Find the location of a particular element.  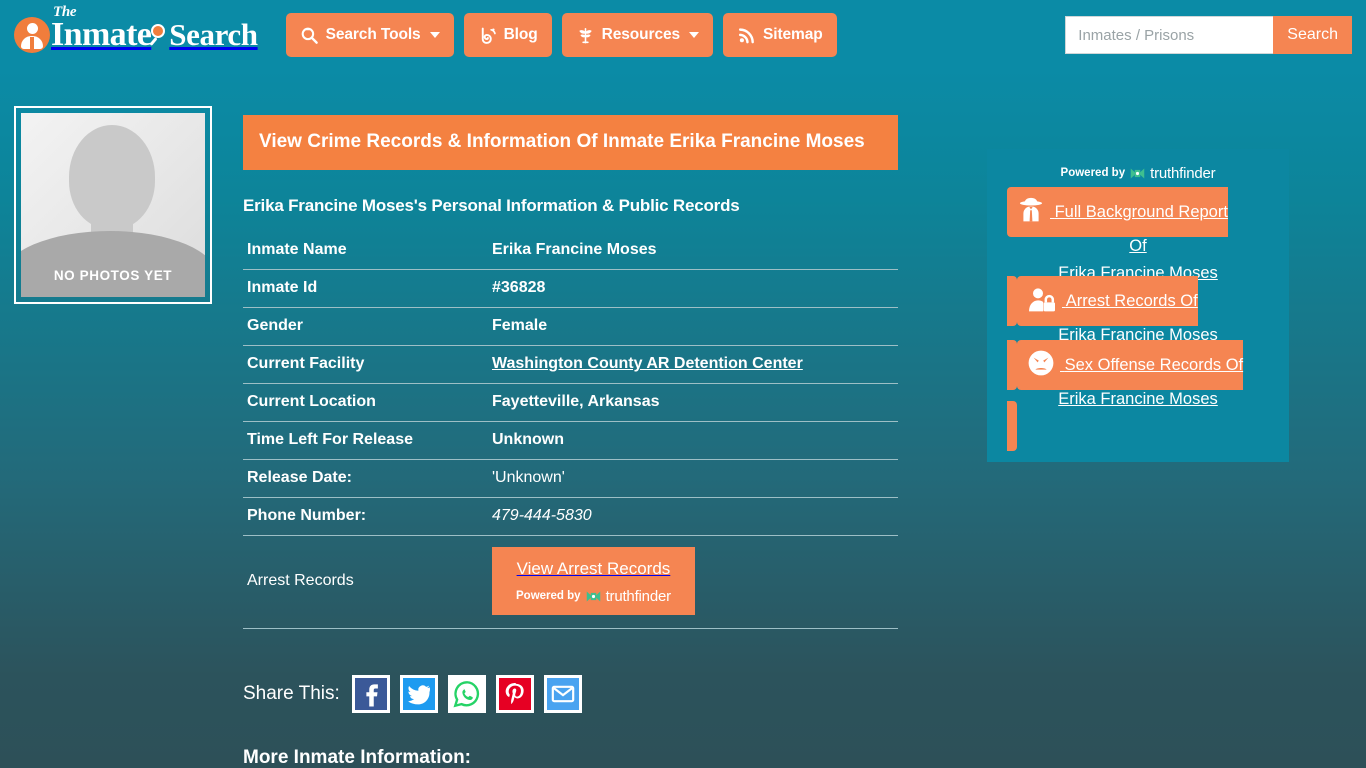

card-line-2: Of is located at coordinates (1138, 245).